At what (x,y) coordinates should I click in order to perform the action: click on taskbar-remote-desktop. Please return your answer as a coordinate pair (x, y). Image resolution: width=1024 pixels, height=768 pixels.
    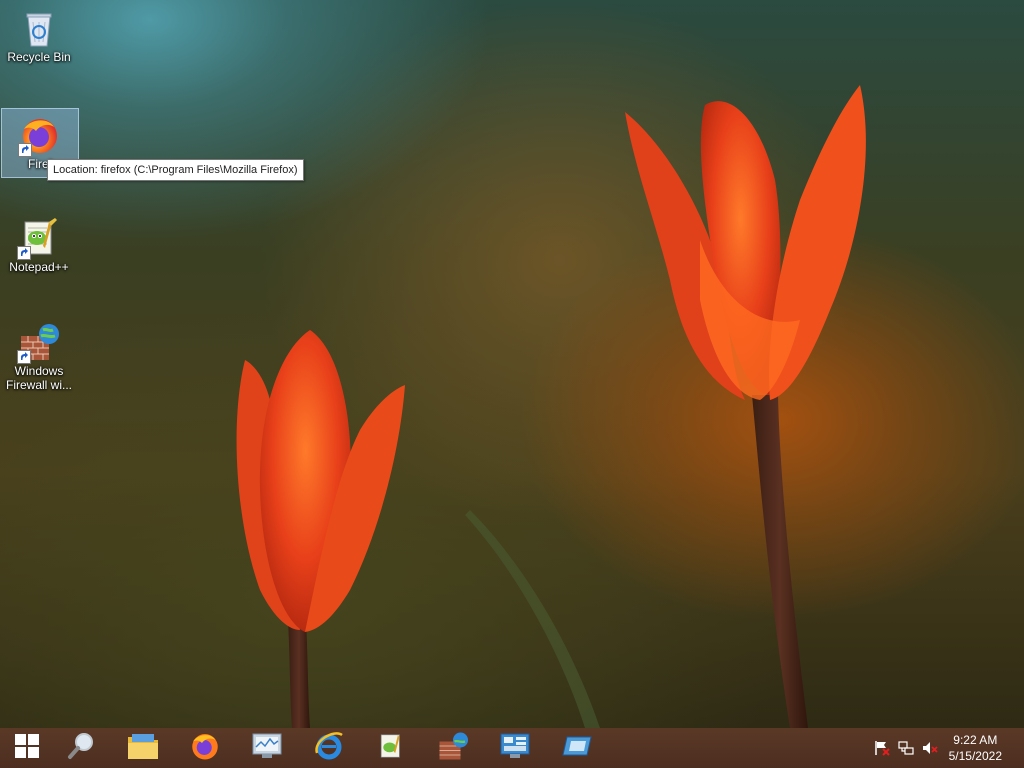
    Looking at the image, I should click on (577, 748).